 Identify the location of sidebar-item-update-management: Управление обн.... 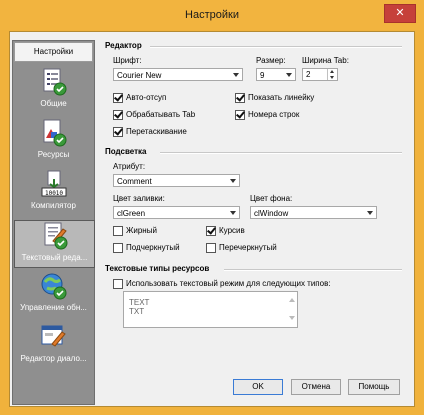
(53, 294).